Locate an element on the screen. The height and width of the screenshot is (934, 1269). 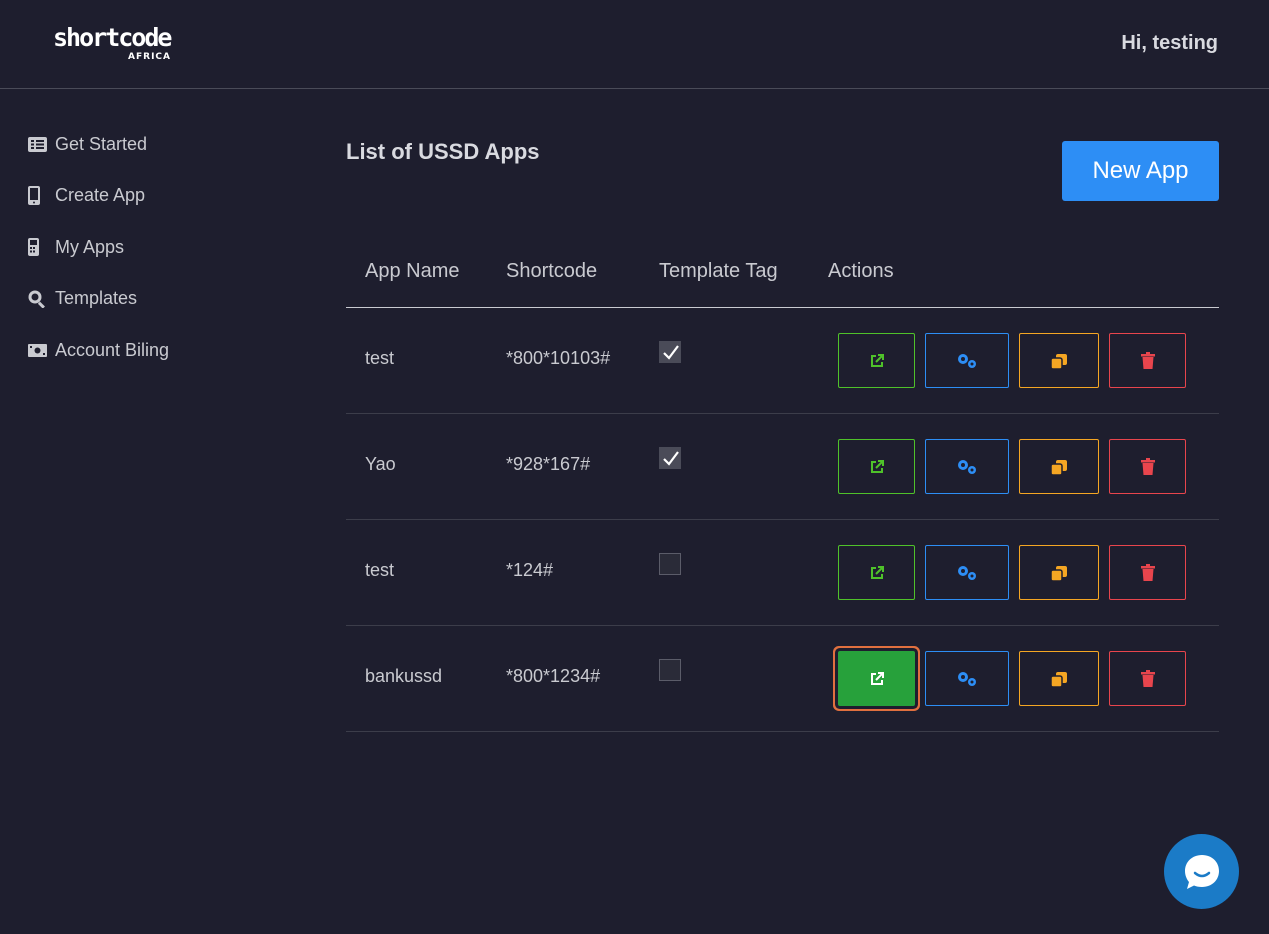
column-header-template-tag: Template Tag is located at coordinates (718, 271).